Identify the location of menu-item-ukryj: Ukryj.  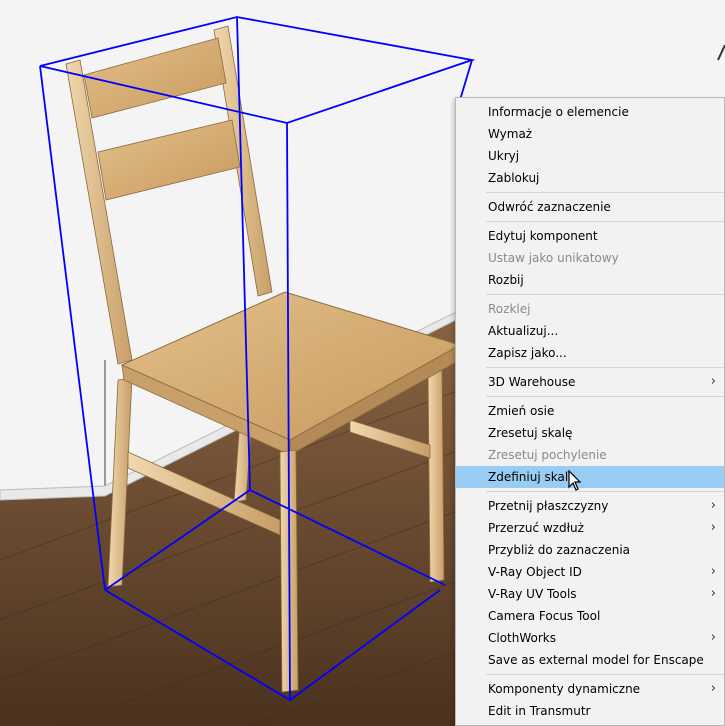
(590, 156).